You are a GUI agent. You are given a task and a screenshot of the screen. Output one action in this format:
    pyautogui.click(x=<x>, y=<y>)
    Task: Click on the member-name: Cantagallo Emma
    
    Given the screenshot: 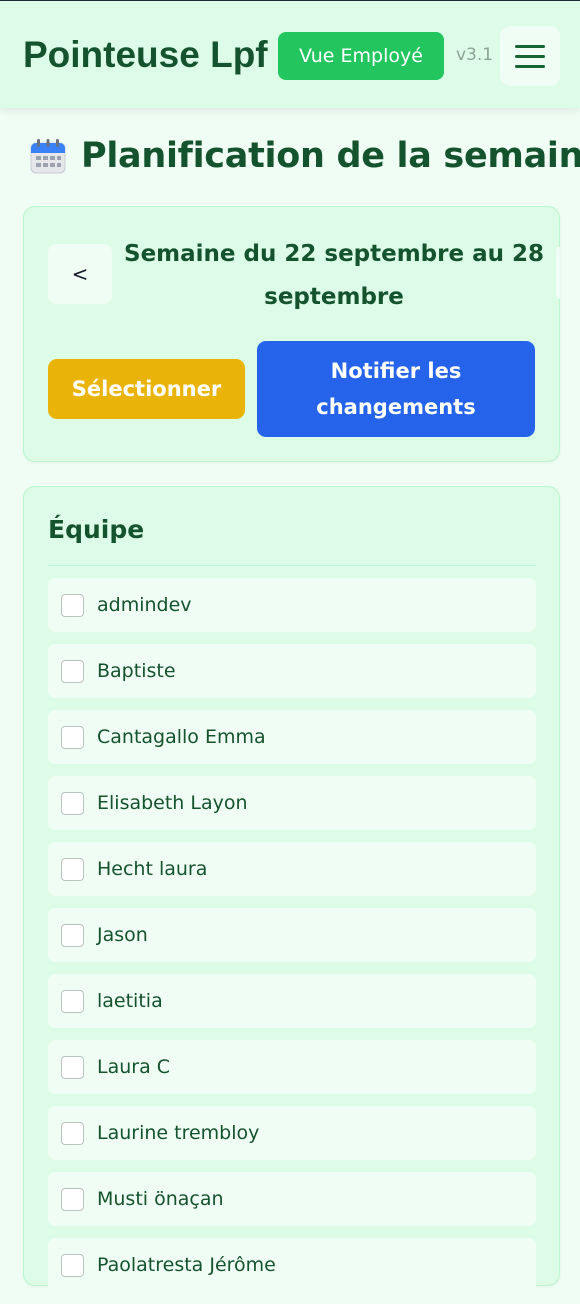 What is the action you would take?
    pyautogui.click(x=181, y=737)
    